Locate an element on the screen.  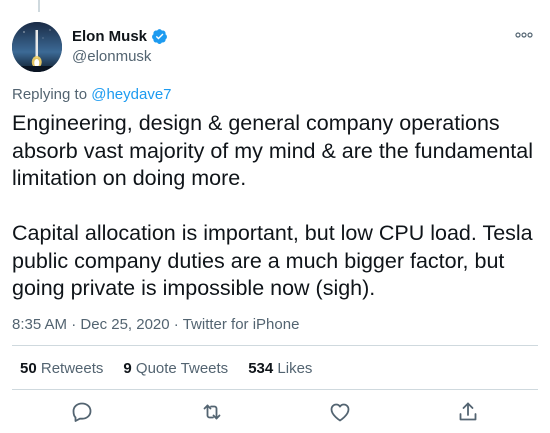
replying-to-line: Replying to @heydave7 is located at coordinates (92, 94).